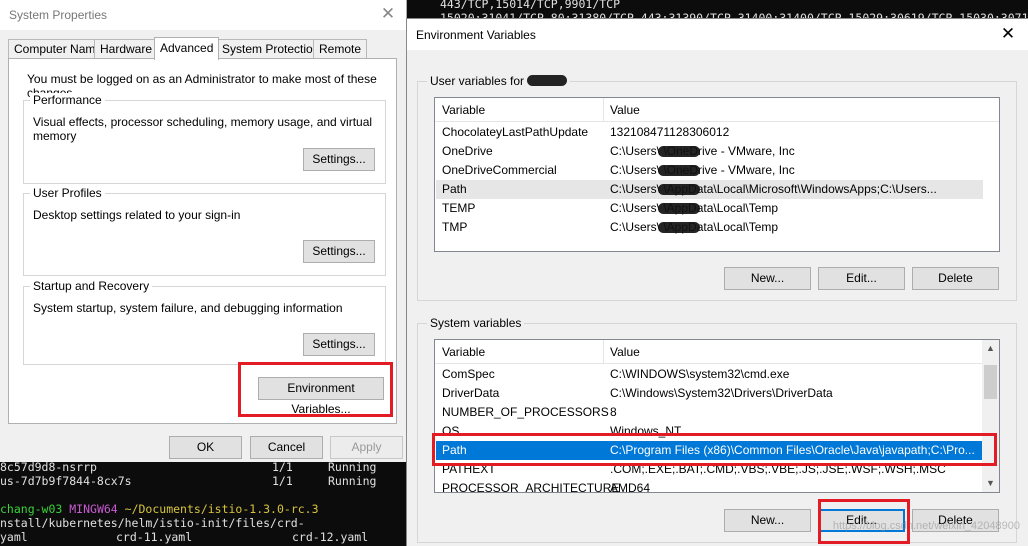  I want to click on variable-value: 132108471128306012, so click(670, 132).